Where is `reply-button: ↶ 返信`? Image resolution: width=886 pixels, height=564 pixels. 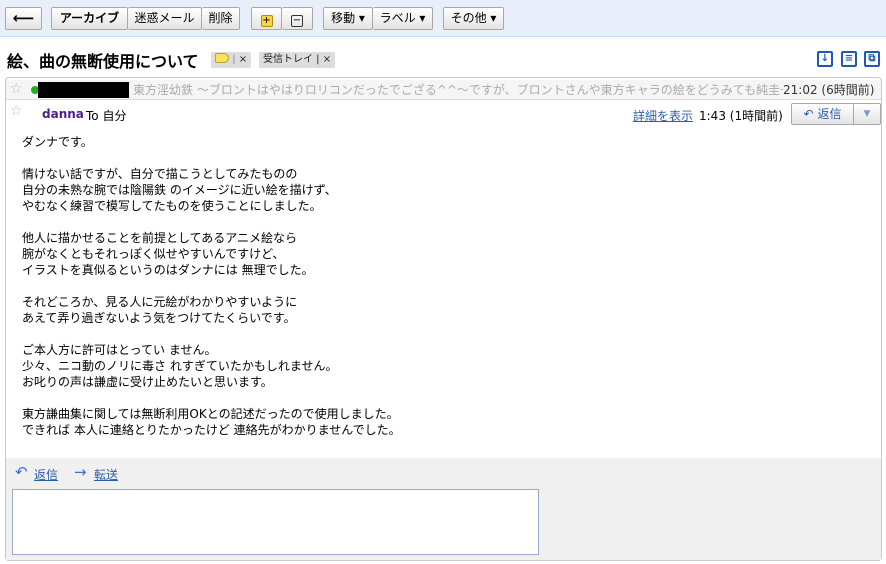
reply-button: ↶ 返信 is located at coordinates (822, 114).